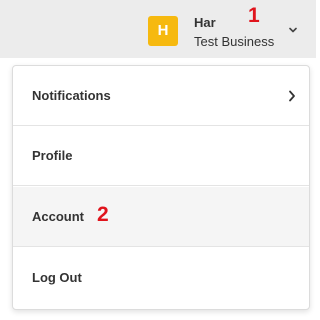 The width and height of the screenshot is (320, 320). What do you see at coordinates (292, 96) in the screenshot?
I see `chevron-right-icon` at bounding box center [292, 96].